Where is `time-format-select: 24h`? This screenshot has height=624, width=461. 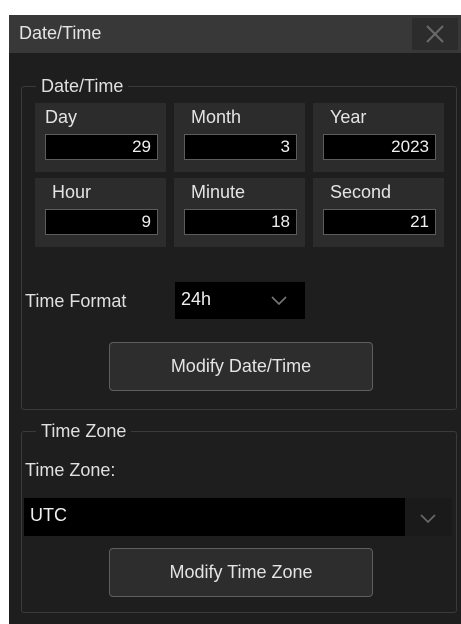
time-format-select: 24h is located at coordinates (240, 300).